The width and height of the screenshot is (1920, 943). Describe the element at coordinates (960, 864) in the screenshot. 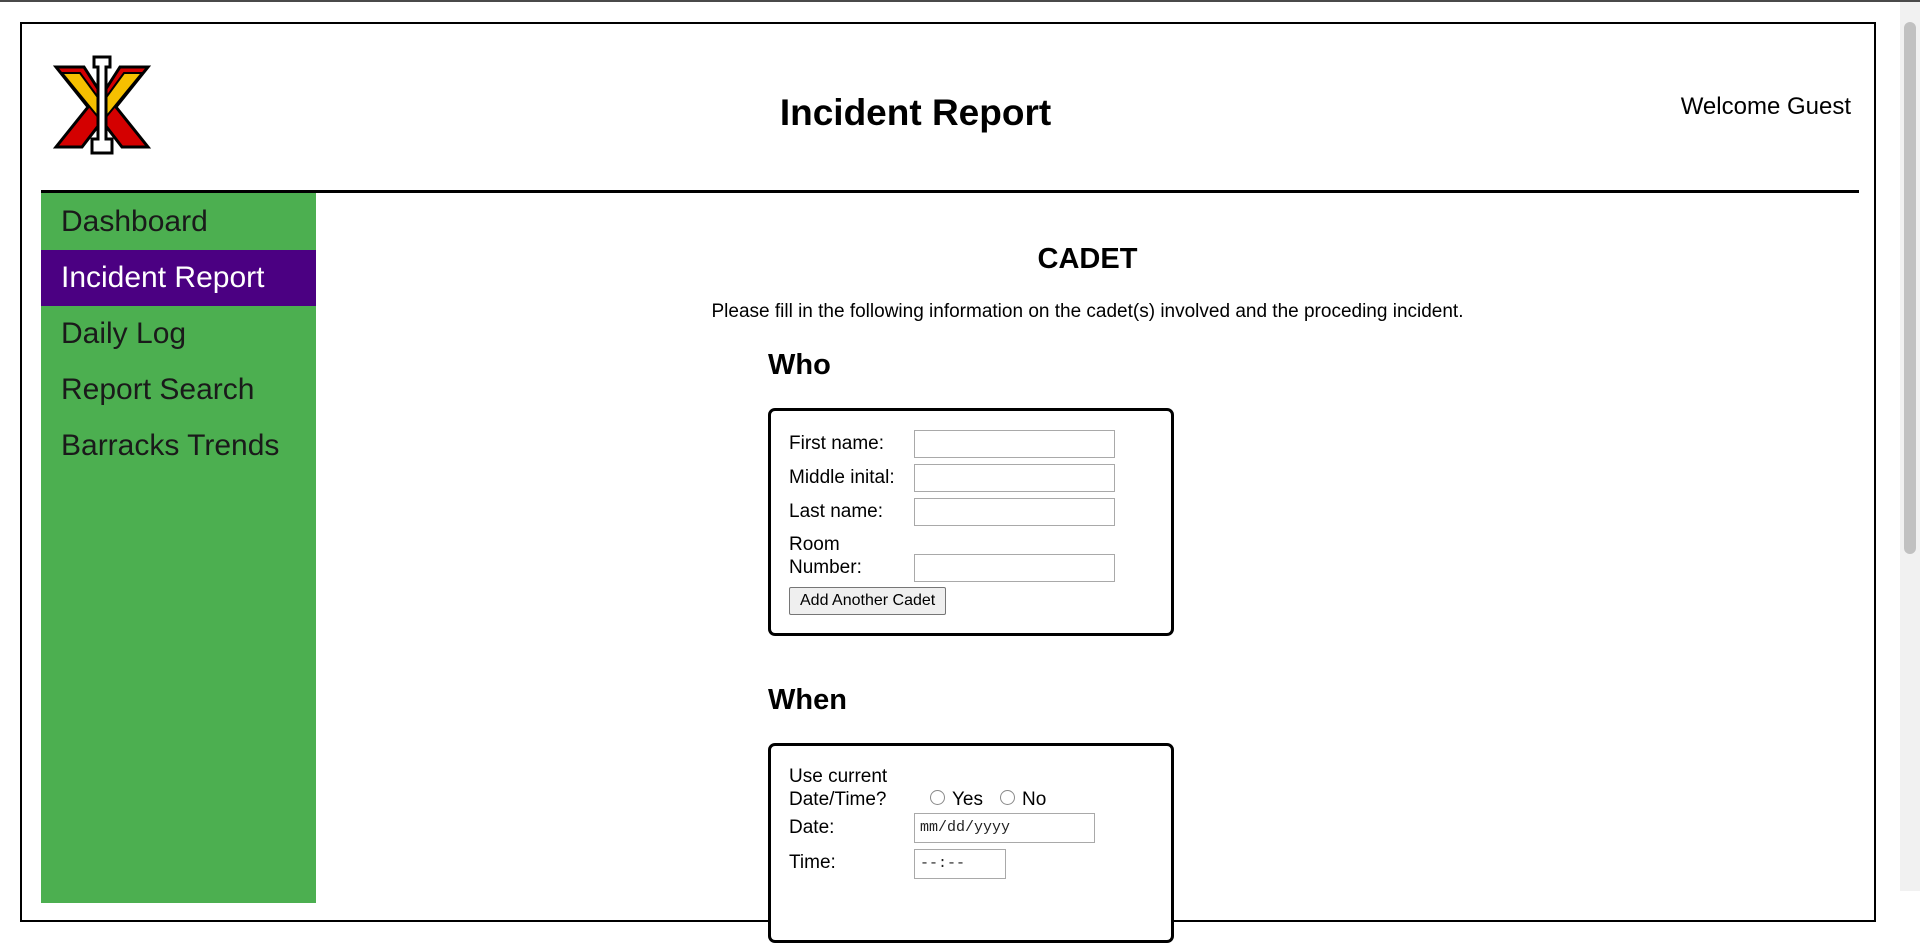

I see `time-field: --:--` at that location.